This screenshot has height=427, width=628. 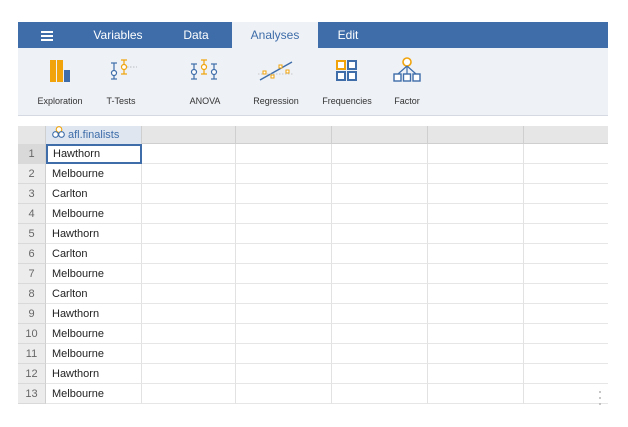 What do you see at coordinates (32, 274) in the screenshot?
I see `row-number: 7` at bounding box center [32, 274].